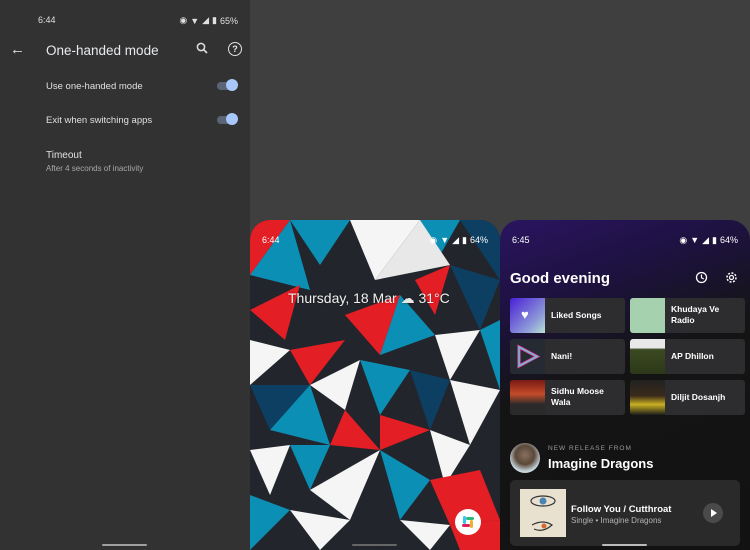 This screenshot has width=750, height=550. Describe the element at coordinates (227, 85) in the screenshot. I see `use-one-handed-toggle` at that location.